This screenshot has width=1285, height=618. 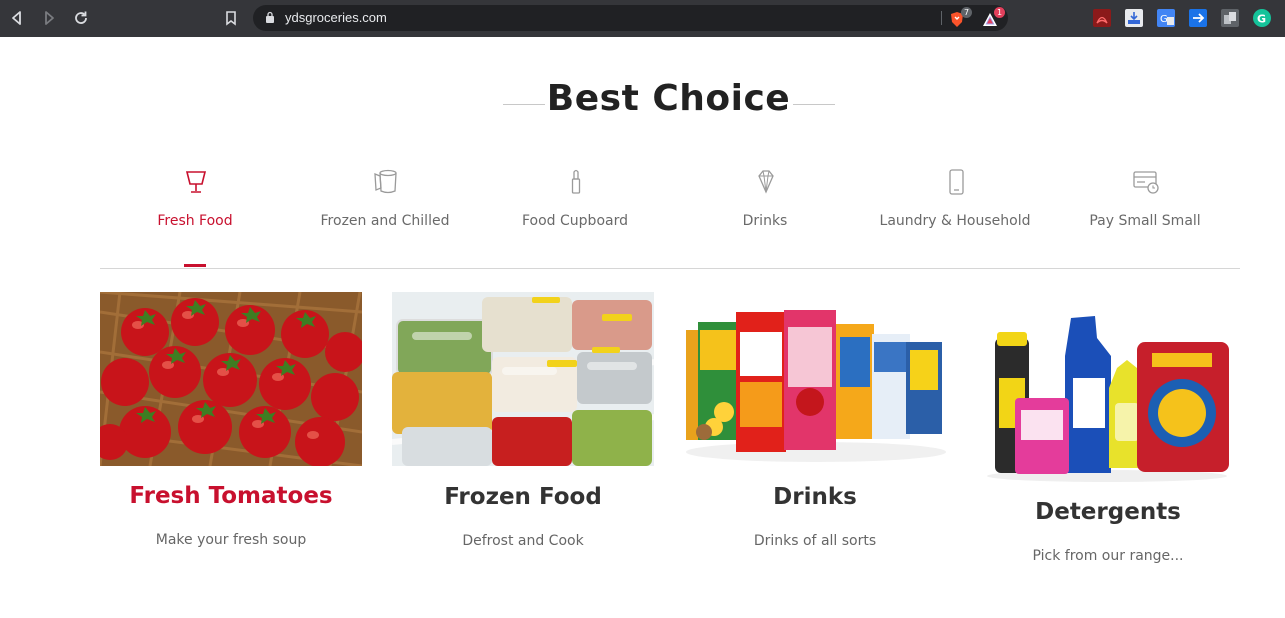 I want to click on card-description: Drinks of all sorts, so click(x=815, y=541).